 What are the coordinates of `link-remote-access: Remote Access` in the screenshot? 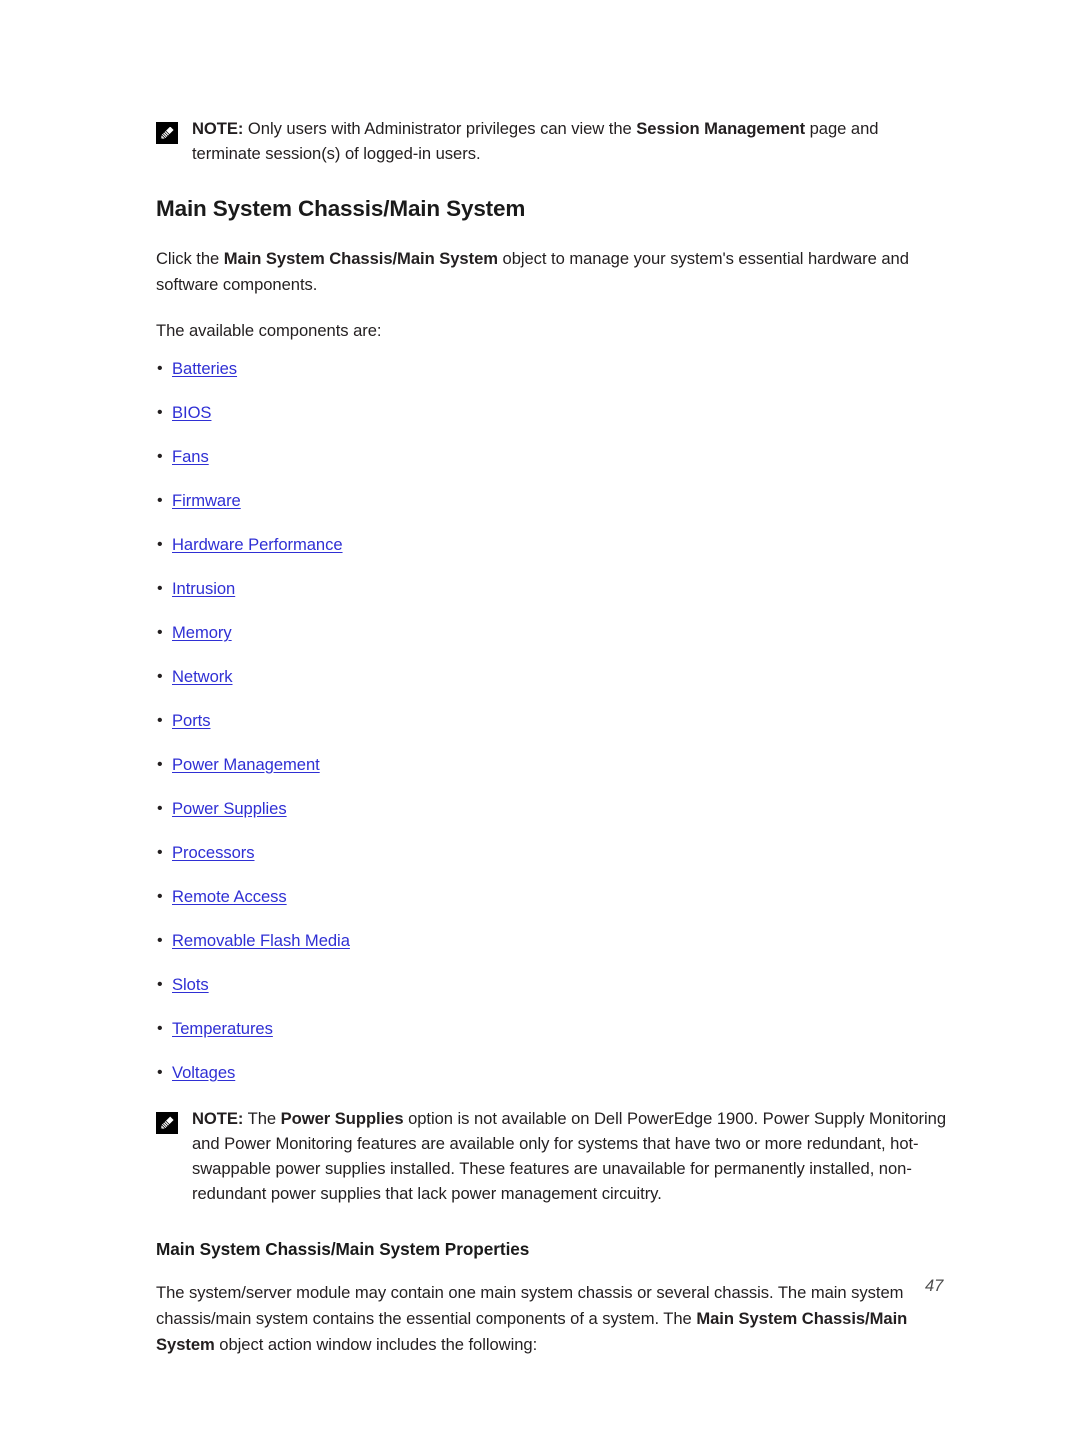 It's located at (229, 896).